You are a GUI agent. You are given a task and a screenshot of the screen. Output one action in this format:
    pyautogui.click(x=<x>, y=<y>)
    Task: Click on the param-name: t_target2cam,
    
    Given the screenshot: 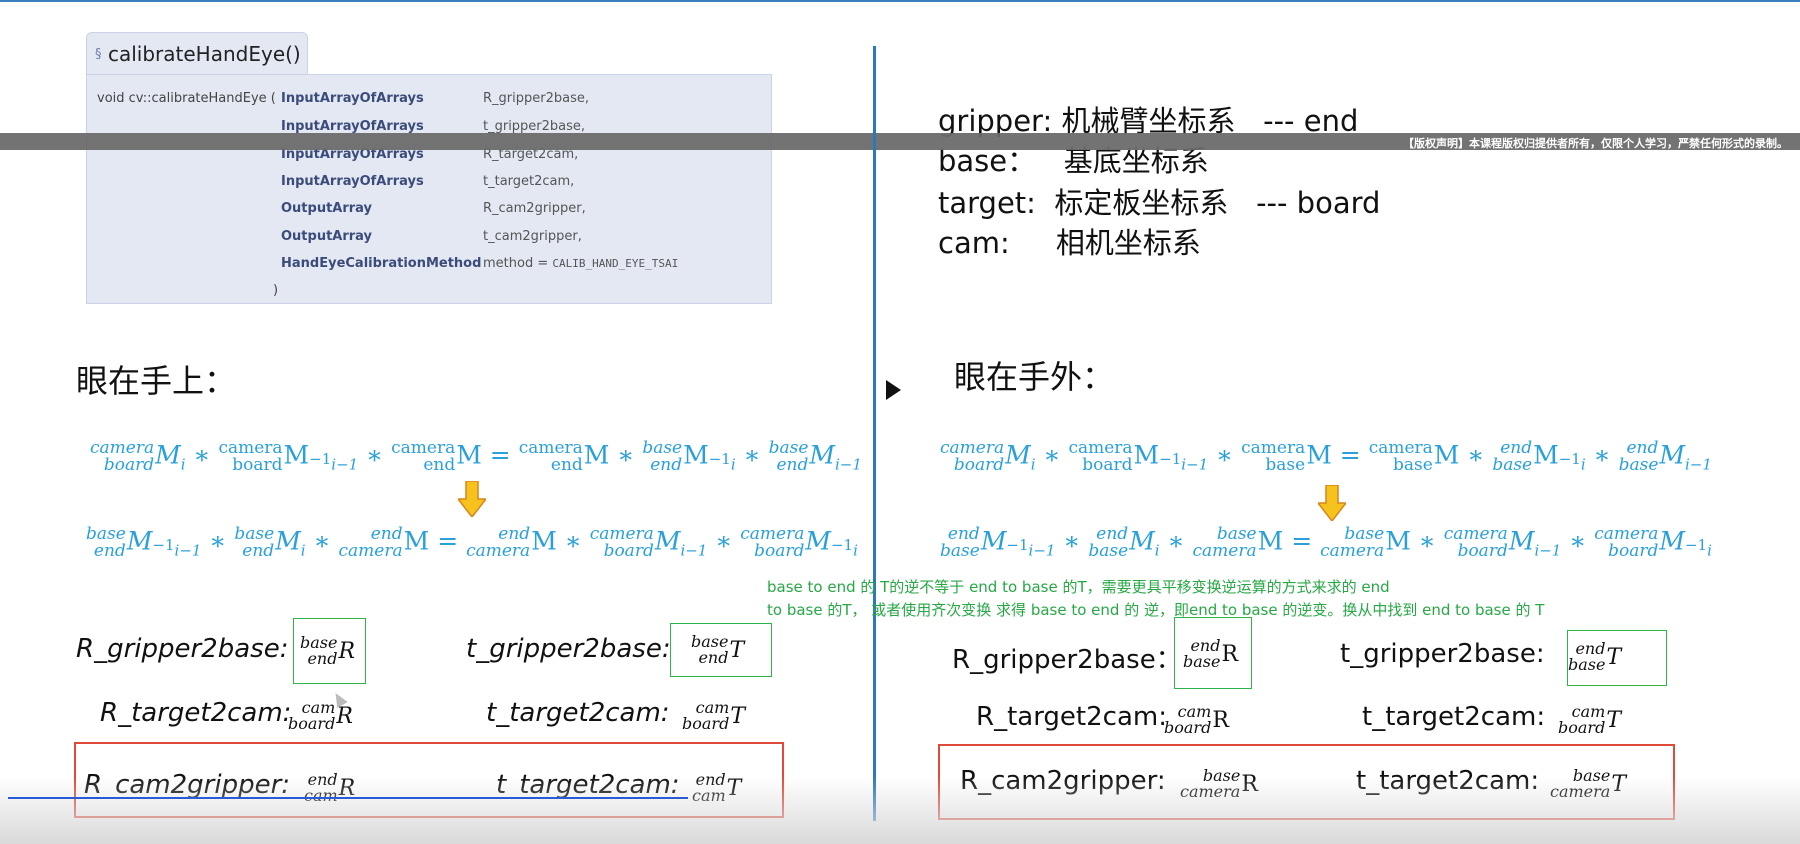 What is the action you would take?
    pyautogui.click(x=529, y=181)
    